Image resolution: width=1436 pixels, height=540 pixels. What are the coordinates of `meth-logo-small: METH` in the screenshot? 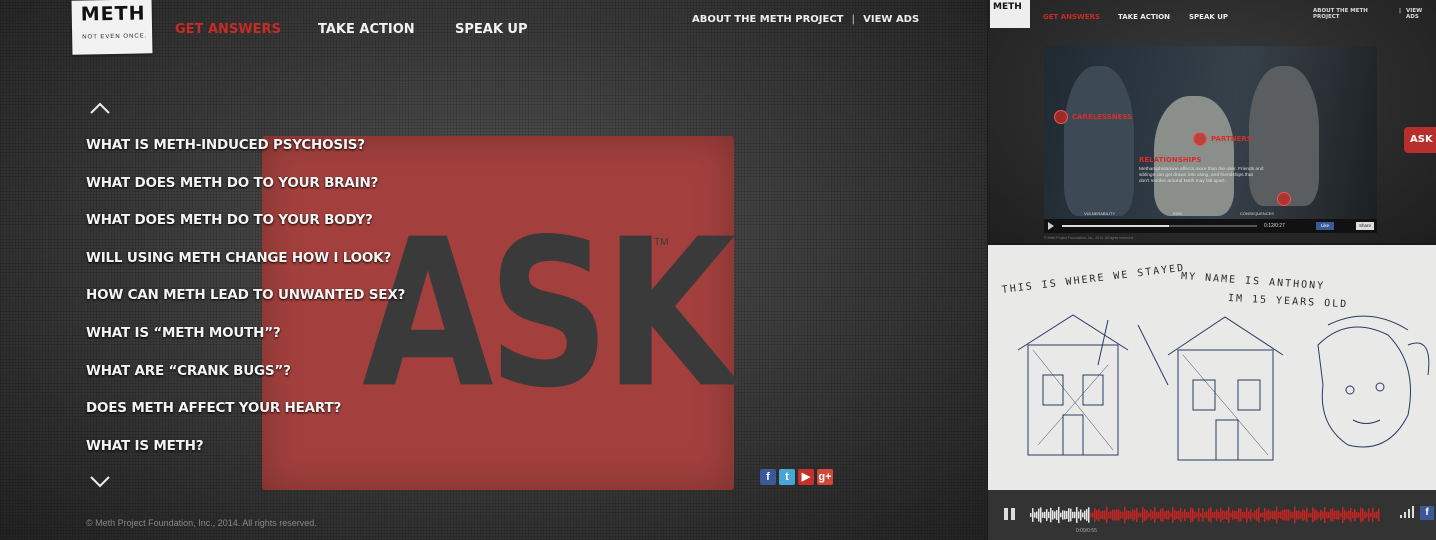 It's located at (1010, 14).